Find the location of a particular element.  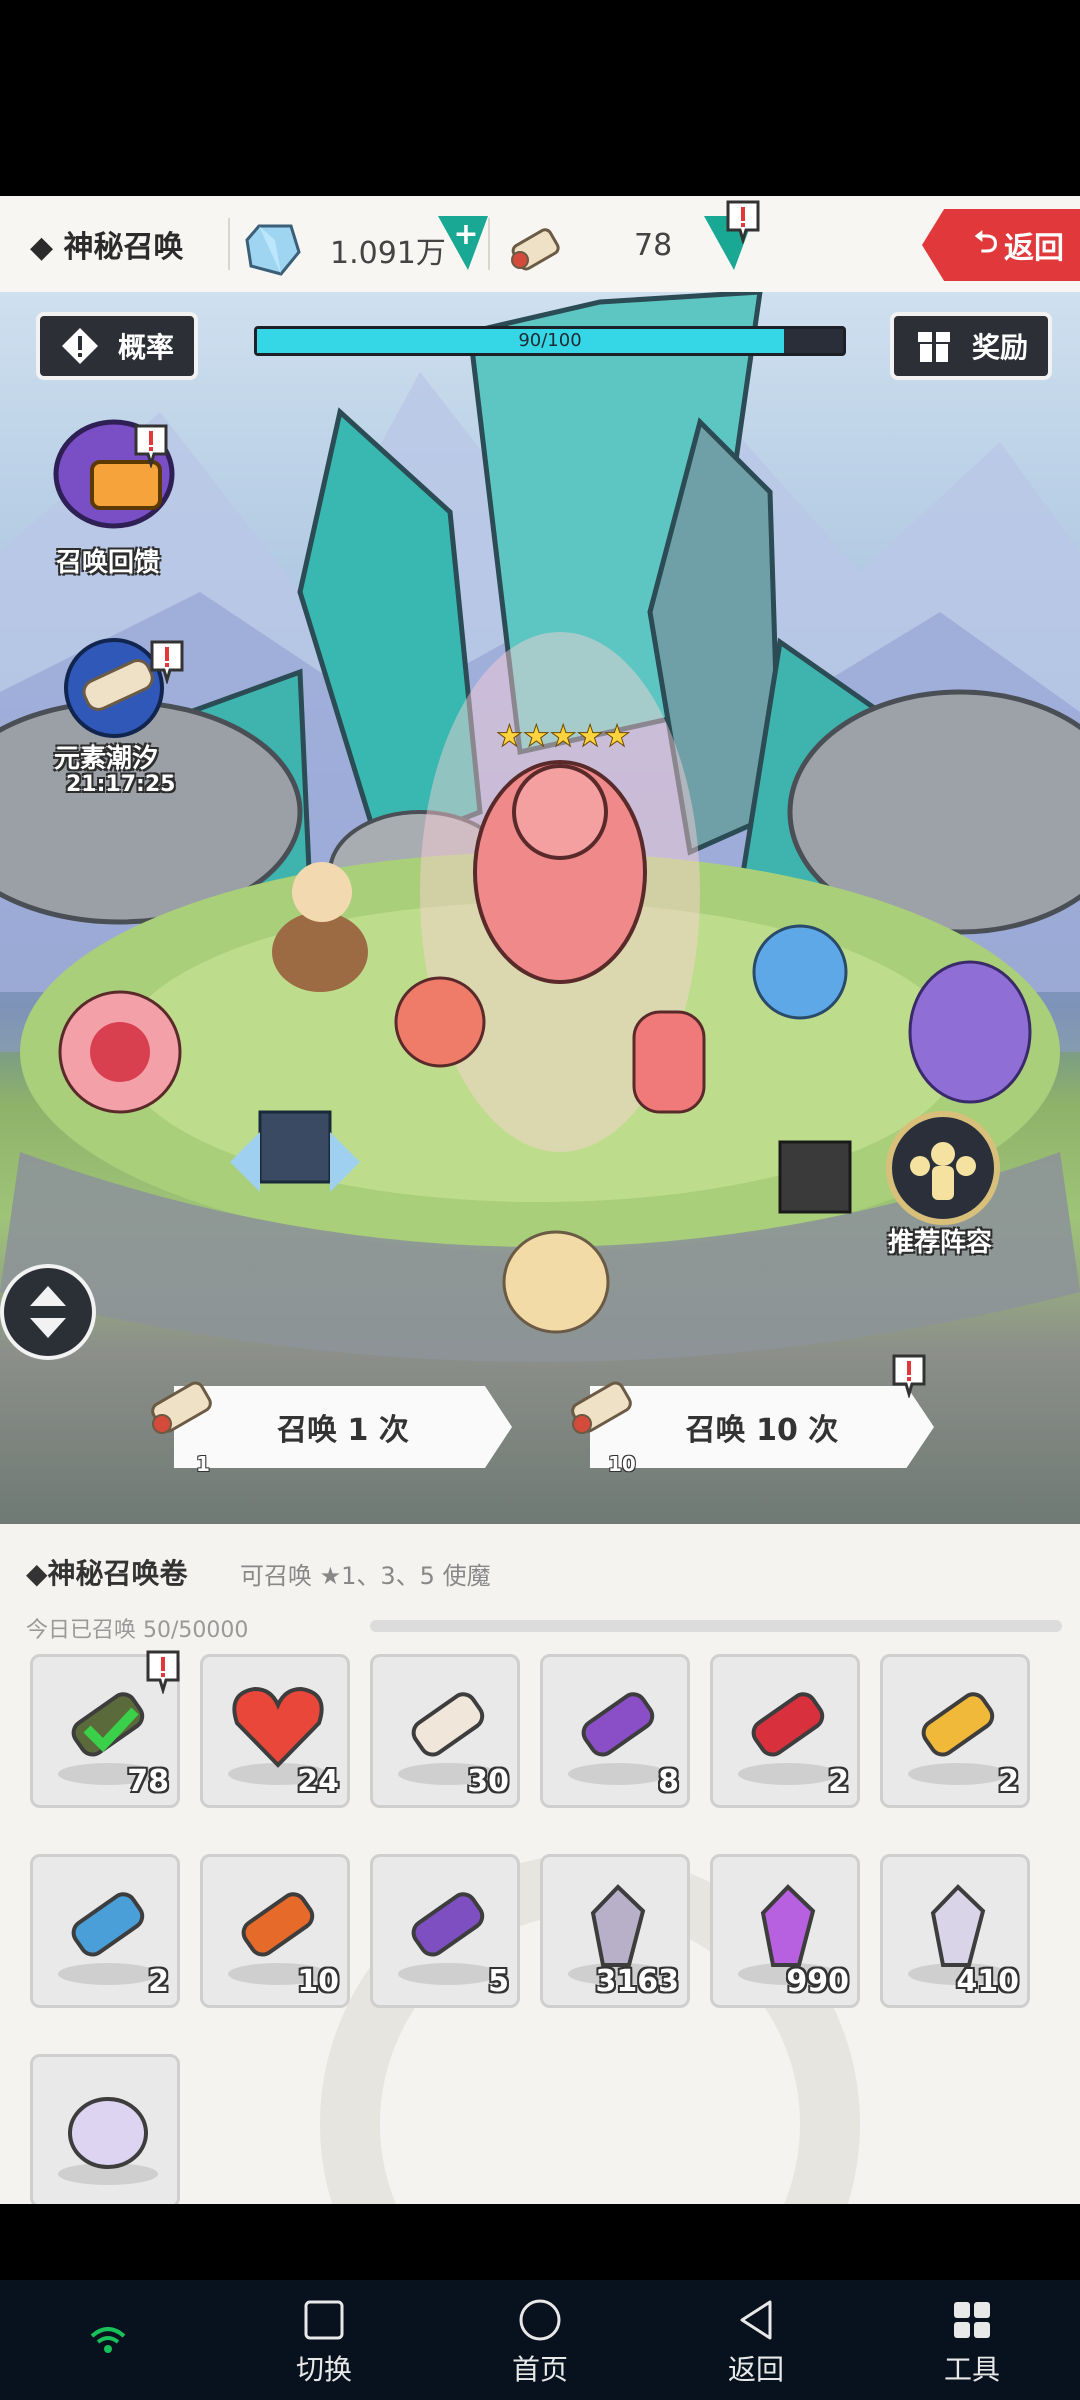

back-button: ⮌ 返回 is located at coordinates (1001, 245).